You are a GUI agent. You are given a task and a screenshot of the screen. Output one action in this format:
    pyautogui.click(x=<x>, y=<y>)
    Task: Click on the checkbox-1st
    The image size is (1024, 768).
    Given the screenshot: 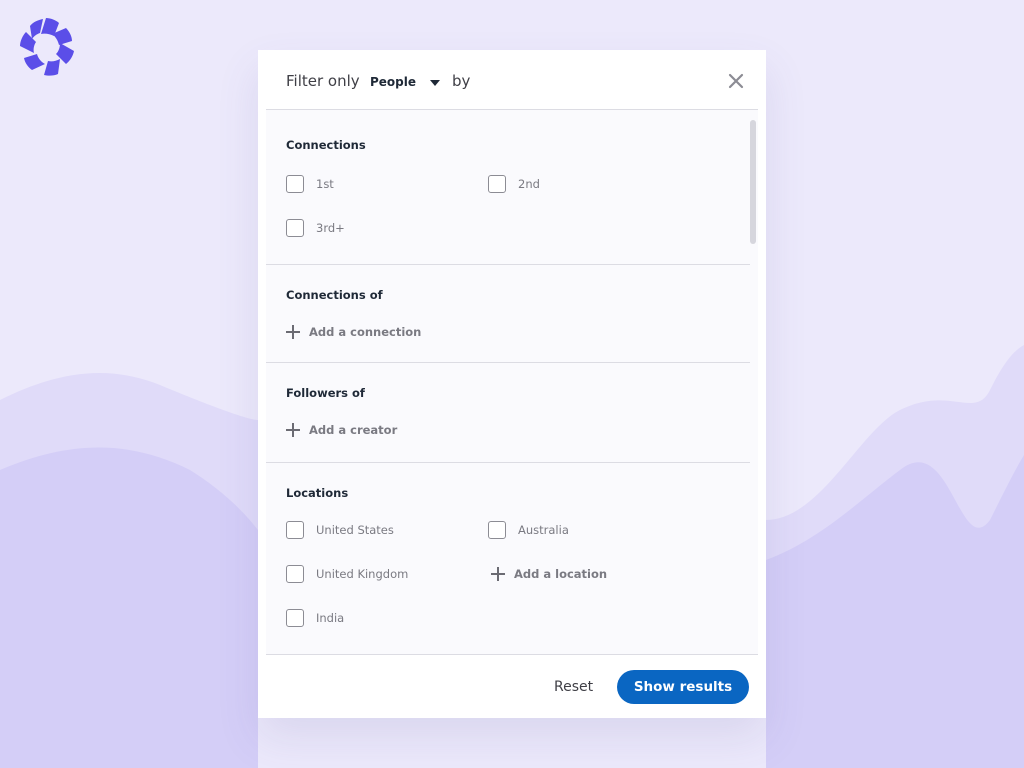 What is the action you would take?
    pyautogui.click(x=295, y=184)
    